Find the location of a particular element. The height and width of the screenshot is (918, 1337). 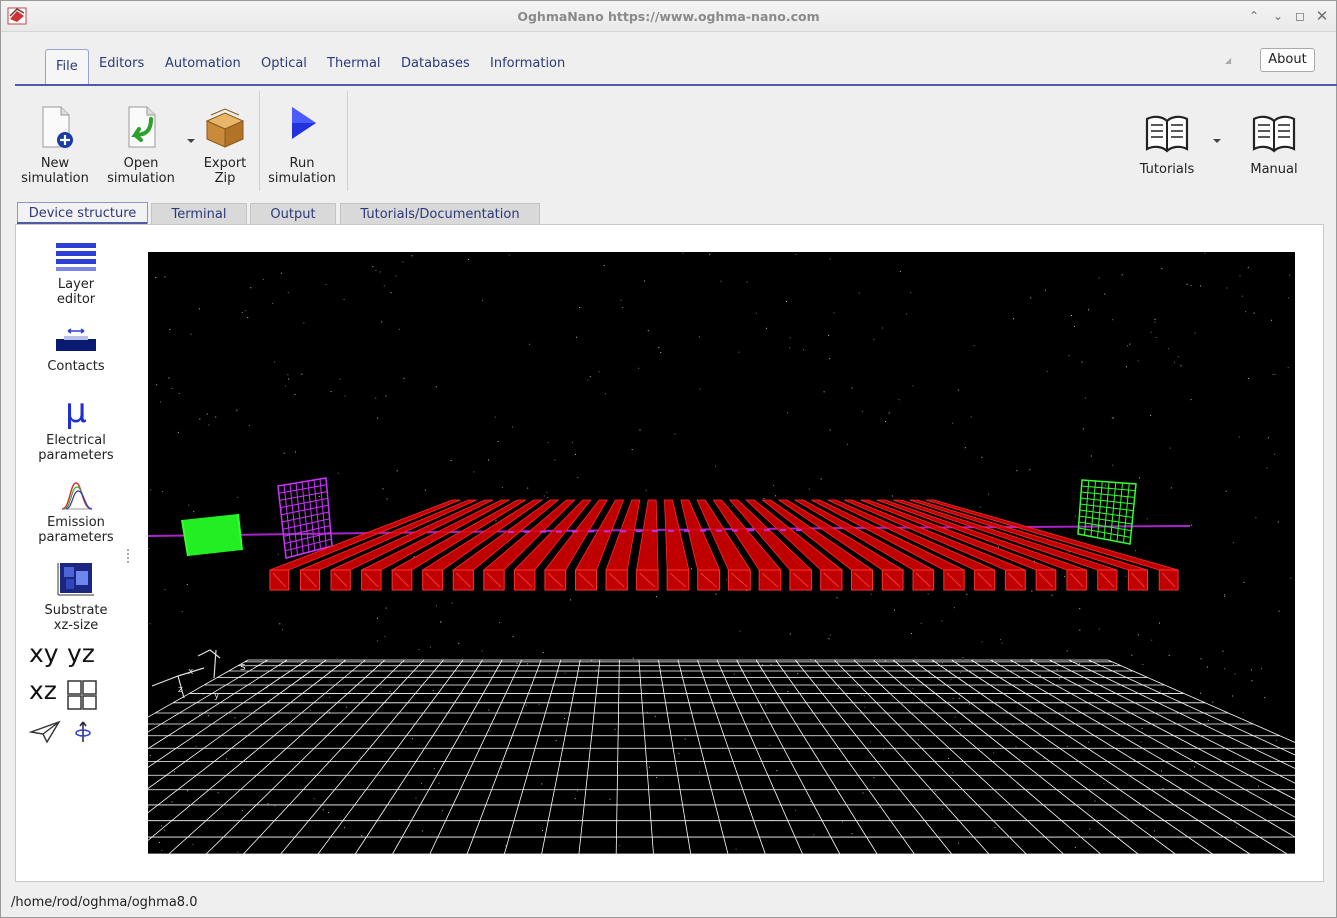

maximize-icon: ◻ is located at coordinates (1300, 16).